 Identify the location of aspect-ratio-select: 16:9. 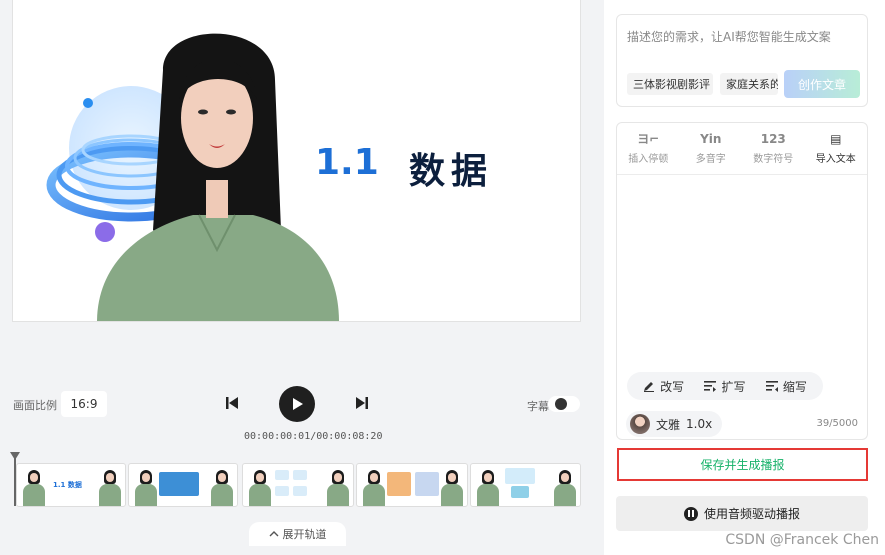
(84, 404).